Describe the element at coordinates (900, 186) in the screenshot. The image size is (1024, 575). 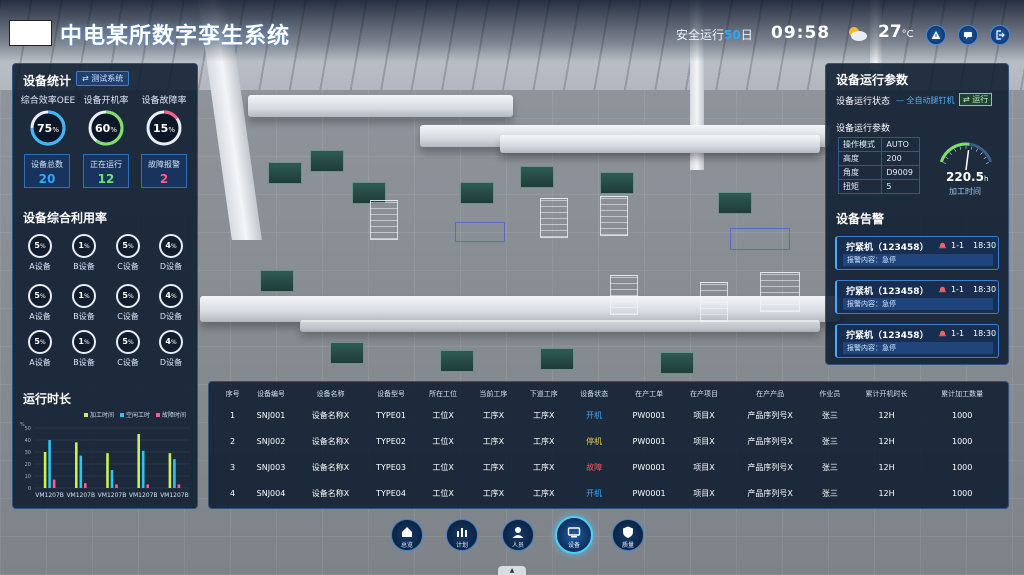
I see `param-value: 5` at that location.